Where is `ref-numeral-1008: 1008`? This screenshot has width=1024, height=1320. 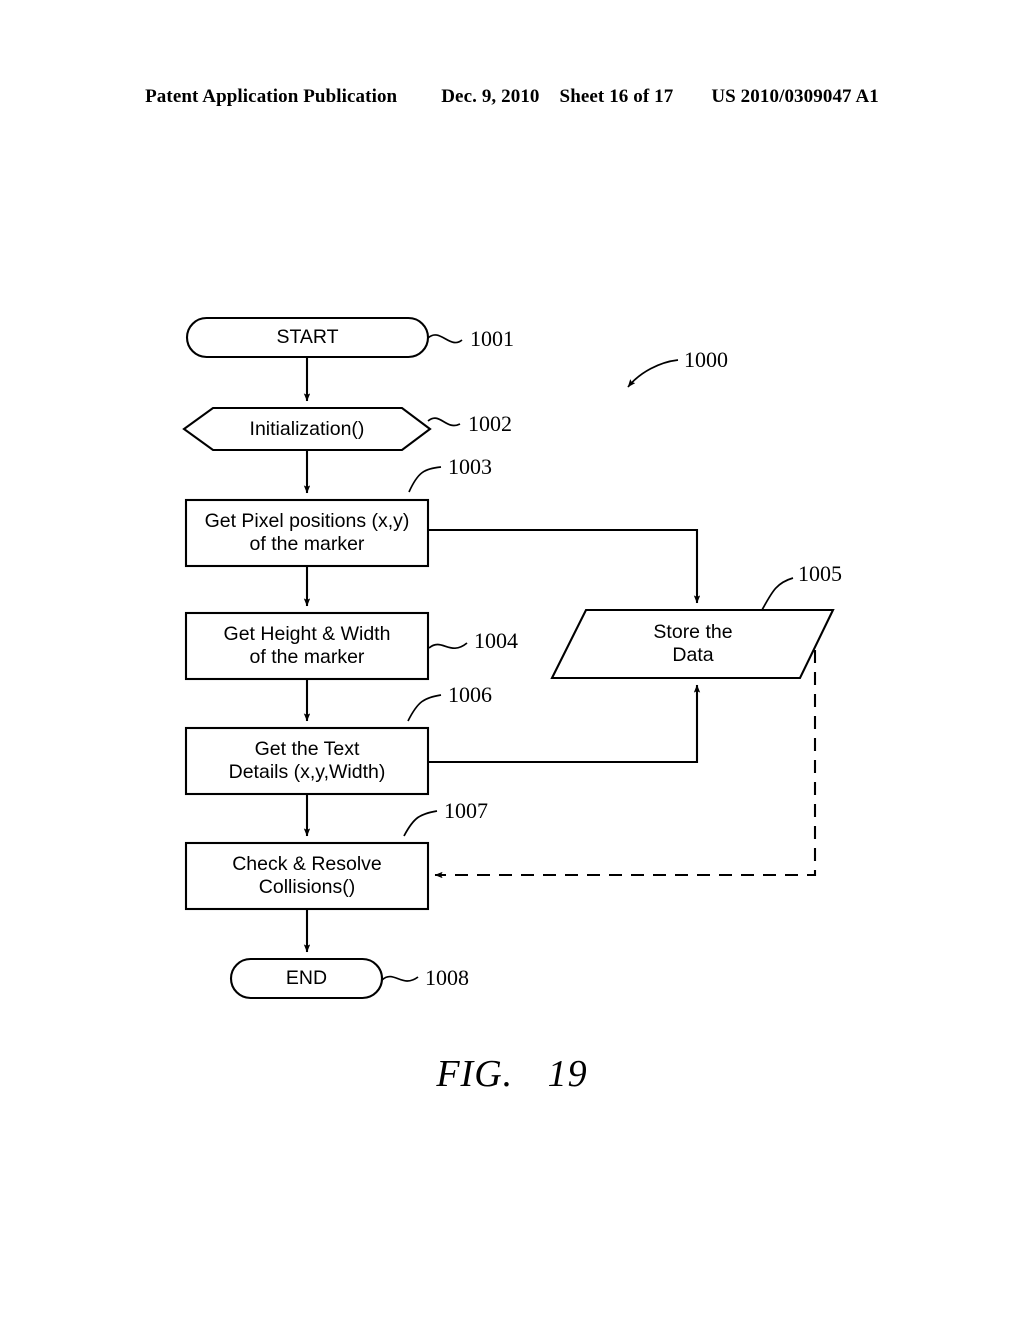 ref-numeral-1008: 1008 is located at coordinates (447, 977).